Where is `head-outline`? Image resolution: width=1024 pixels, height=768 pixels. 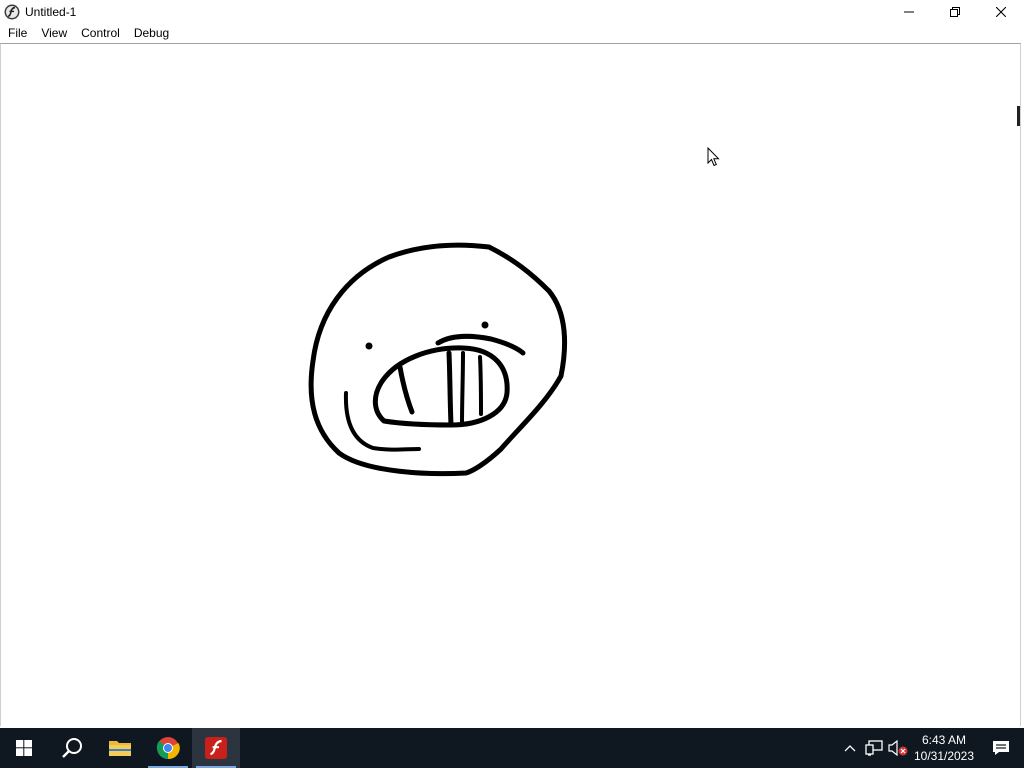 head-outline is located at coordinates (438, 359).